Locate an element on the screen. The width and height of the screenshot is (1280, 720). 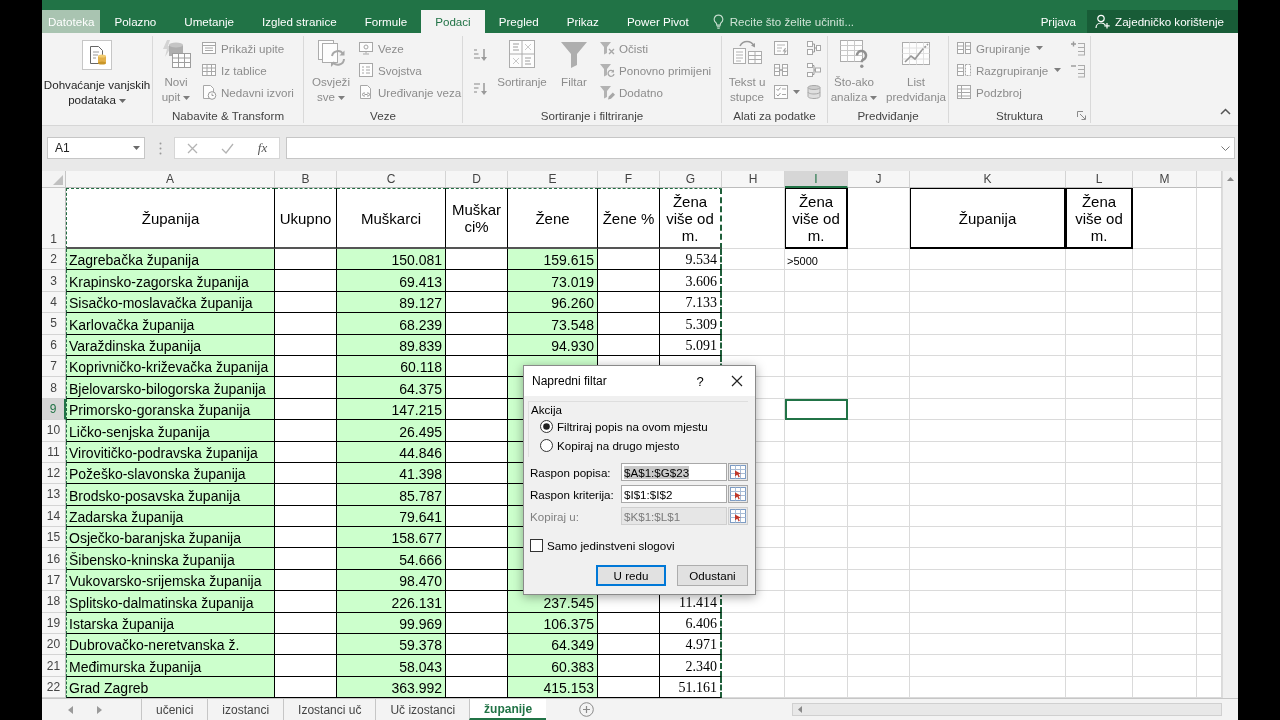
ribbon-tab: Polazno is located at coordinates (135, 21).